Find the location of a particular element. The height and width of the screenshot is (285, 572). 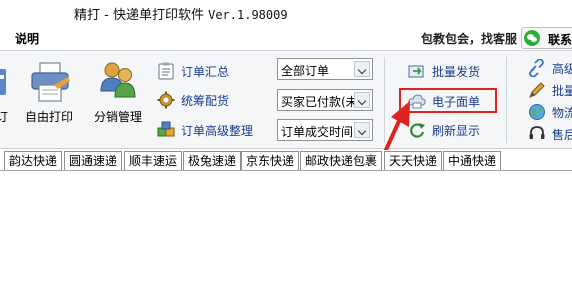

order-filter-value: 全部订单 is located at coordinates (305, 71).